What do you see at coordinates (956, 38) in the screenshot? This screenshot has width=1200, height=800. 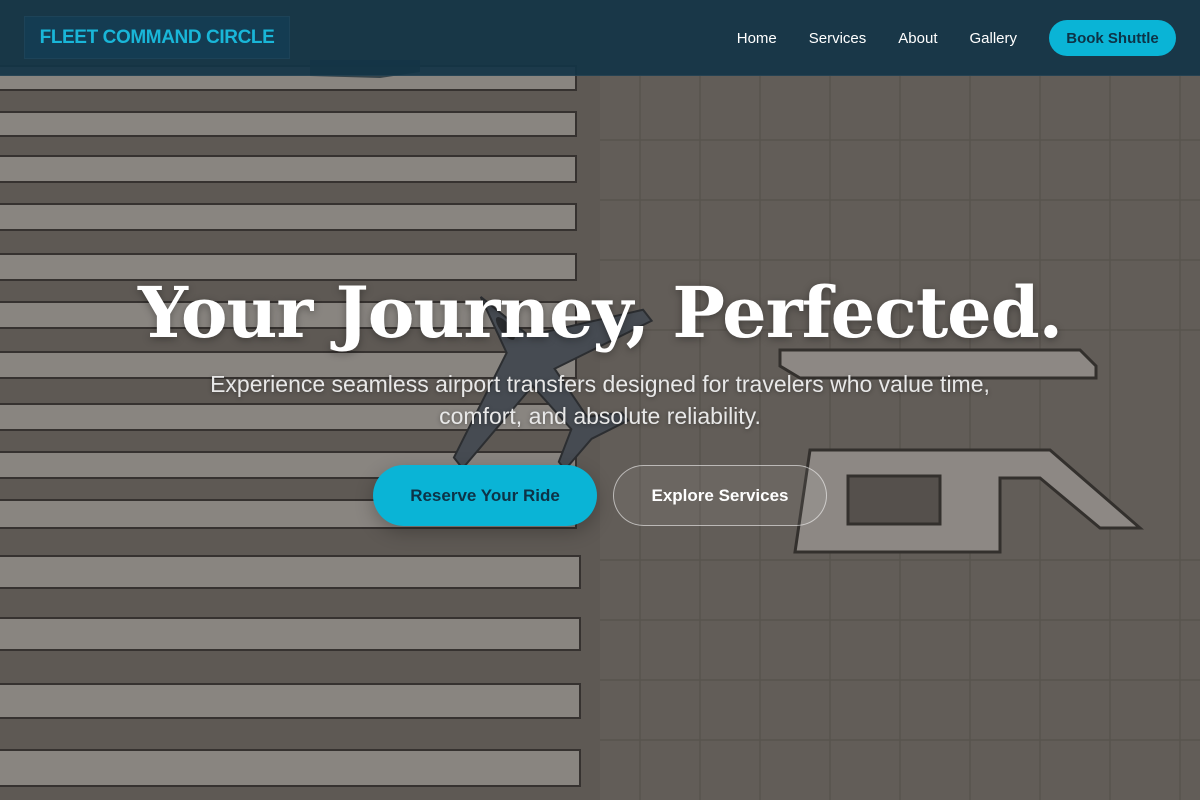 I see `main-nav: Home Services About Gallery Book Shuttle` at bounding box center [956, 38].